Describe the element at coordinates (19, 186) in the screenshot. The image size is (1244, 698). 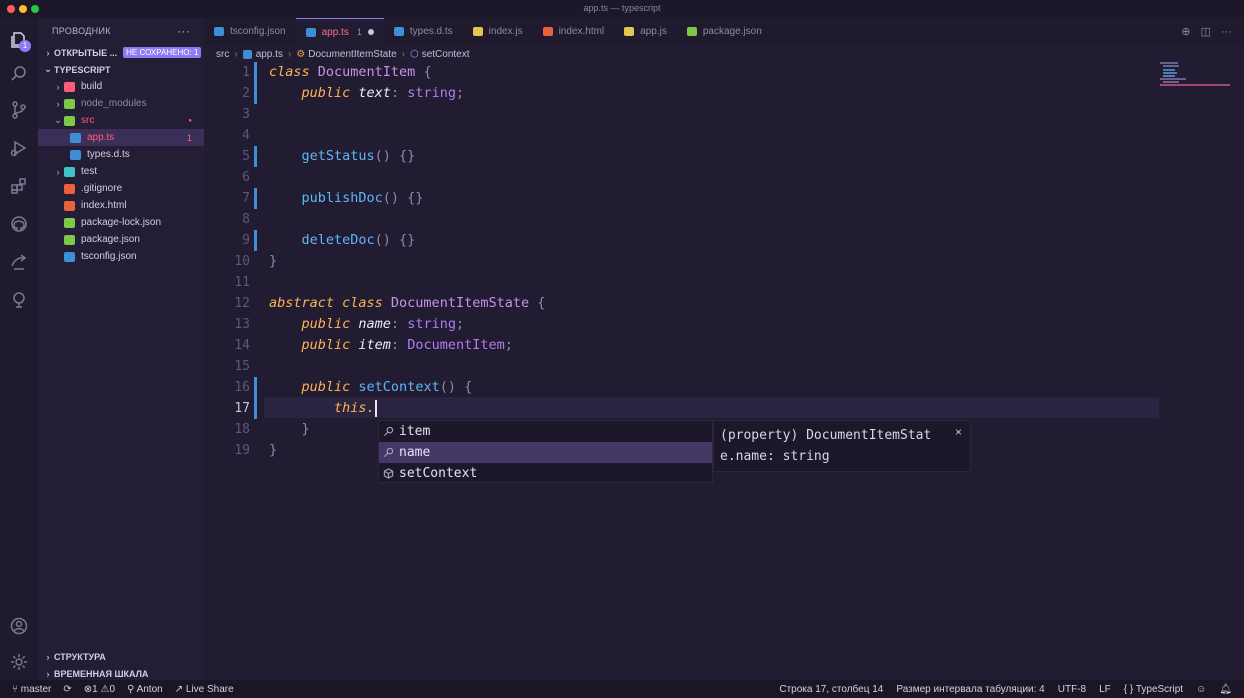
I see `extensions-icon` at that location.